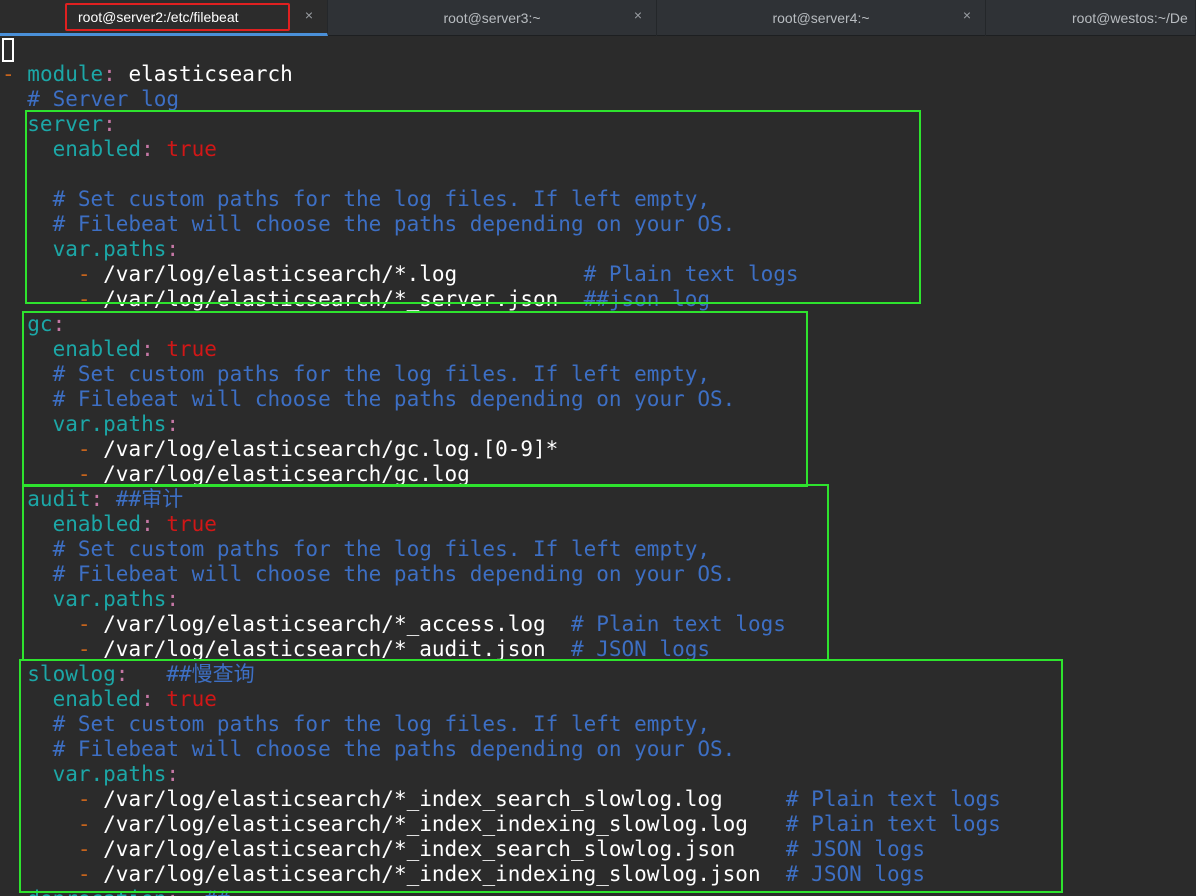  I want to click on terminal-line: - /var/log/elasticsearch/gc.log, so click(236, 474).